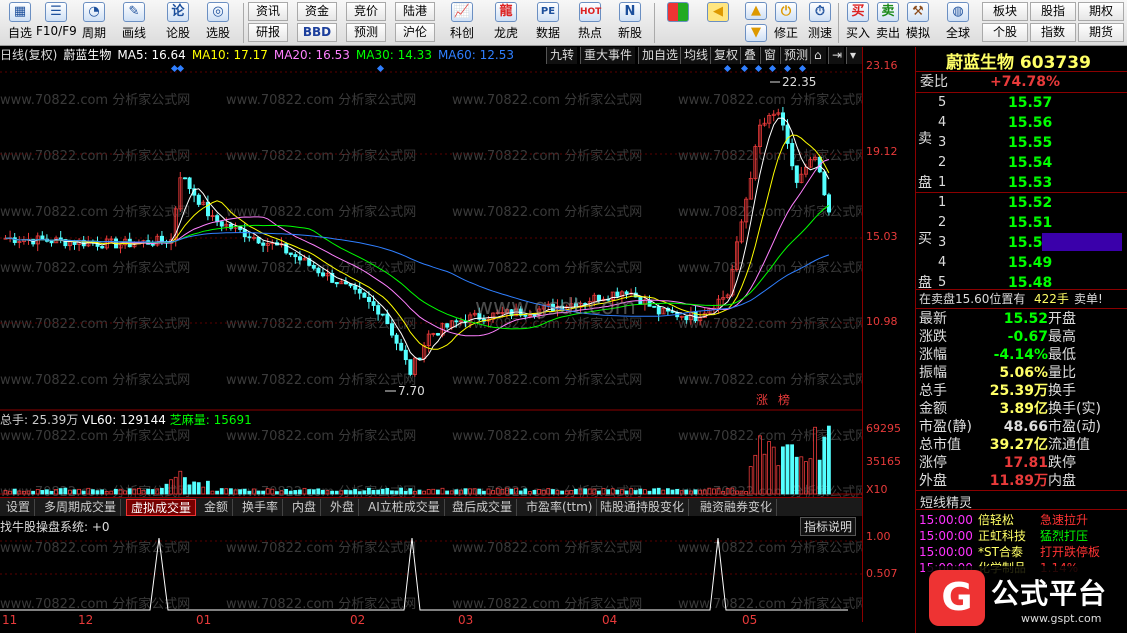 Image resolution: width=1127 pixels, height=633 pixels. I want to click on news-button: 资讯, so click(268, 11).